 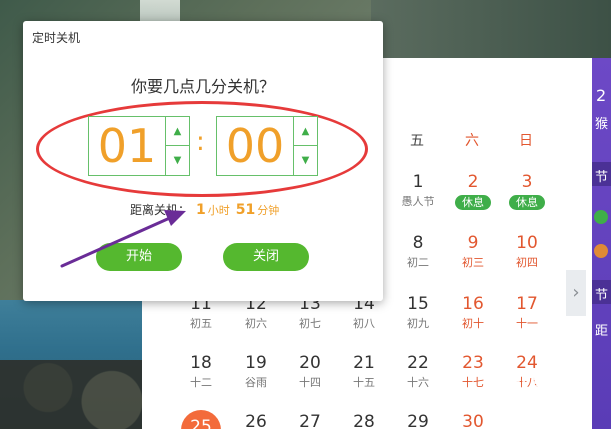 I want to click on baidu-jingyan-watermark: Bai 经验 jingyan.baidu.com, so click(x=541, y=388).